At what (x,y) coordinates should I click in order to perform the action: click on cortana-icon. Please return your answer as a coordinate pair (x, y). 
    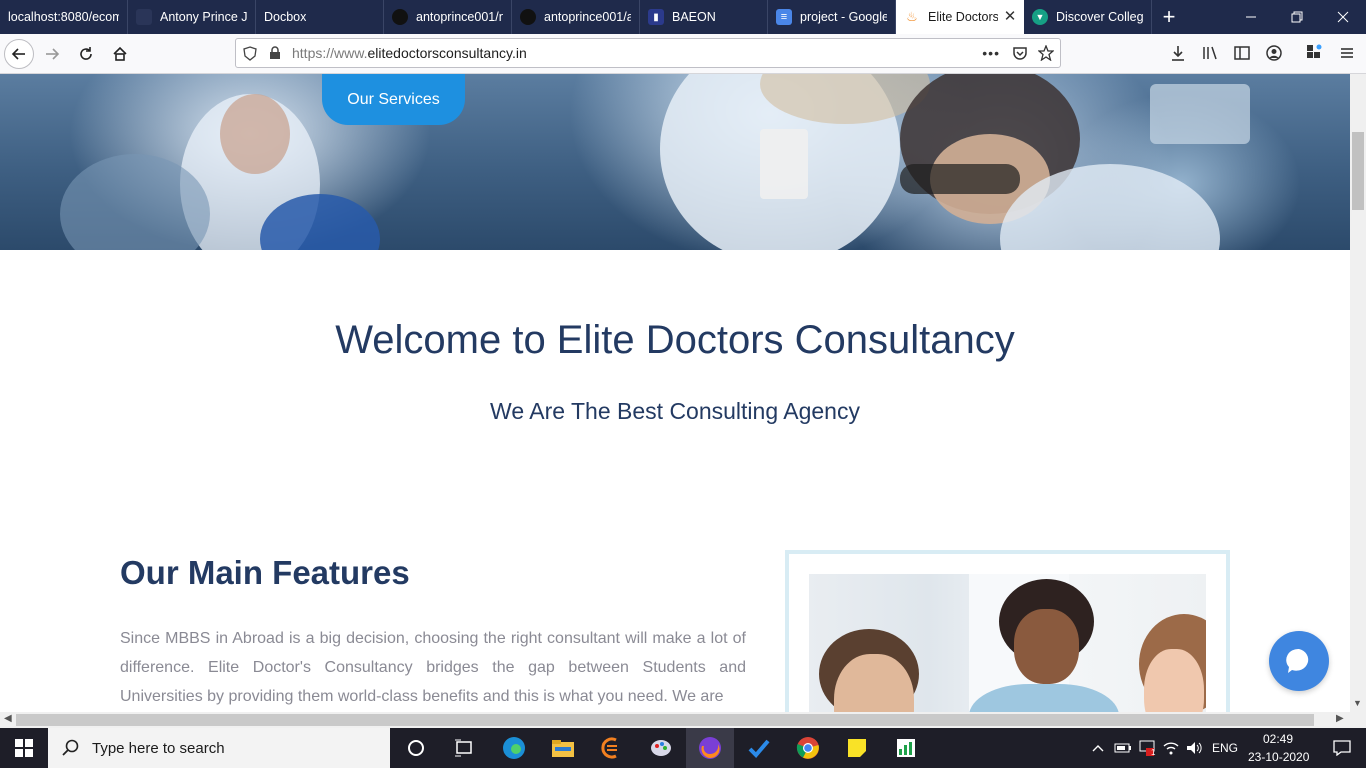
    Looking at the image, I should click on (416, 748).